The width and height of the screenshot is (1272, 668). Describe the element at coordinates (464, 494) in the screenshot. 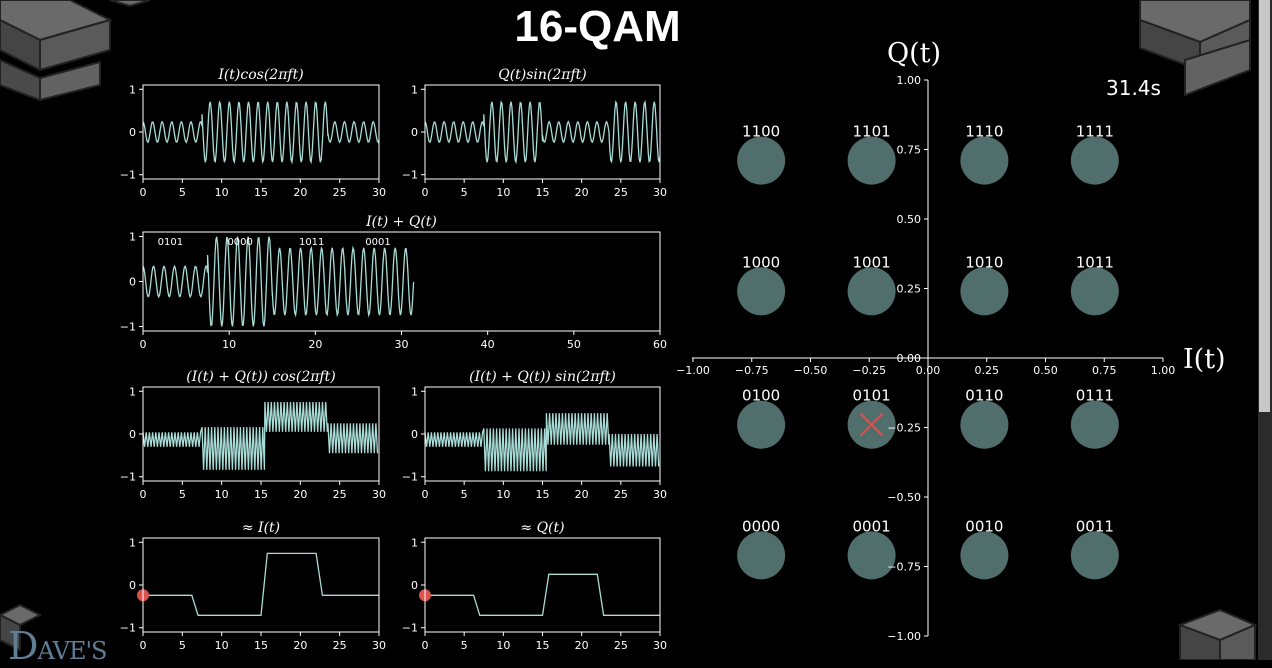

I see `p5-xtick-label-1: 5` at that location.